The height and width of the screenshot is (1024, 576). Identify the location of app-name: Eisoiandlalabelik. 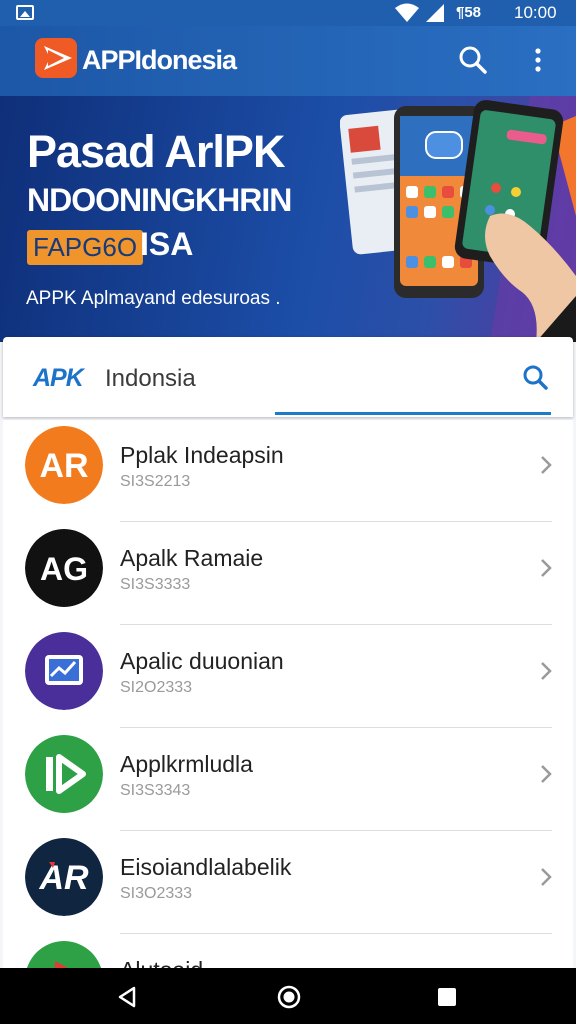
(206, 867).